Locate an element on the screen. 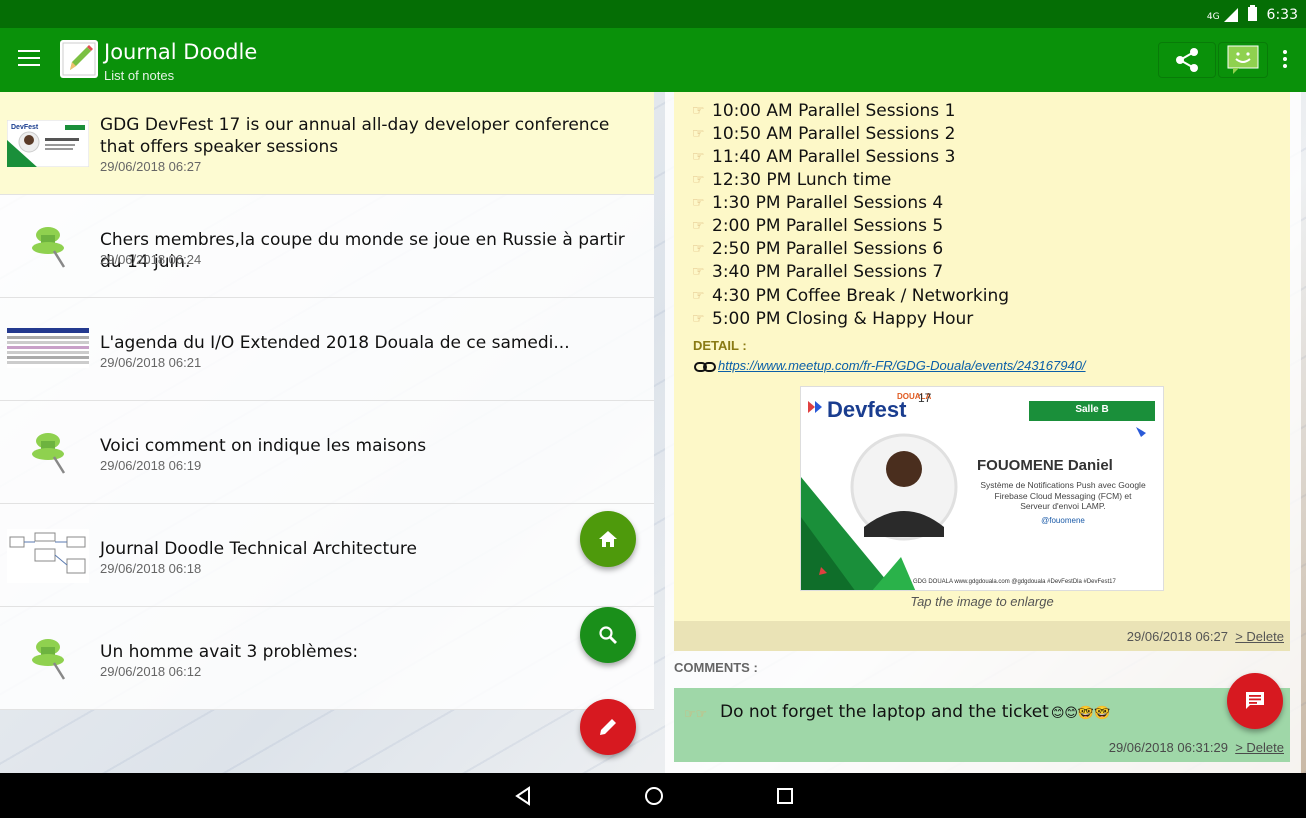 This screenshot has height=818, width=1306. schedule-text: 4:30 PM Coffee Break / Networking is located at coordinates (861, 296).